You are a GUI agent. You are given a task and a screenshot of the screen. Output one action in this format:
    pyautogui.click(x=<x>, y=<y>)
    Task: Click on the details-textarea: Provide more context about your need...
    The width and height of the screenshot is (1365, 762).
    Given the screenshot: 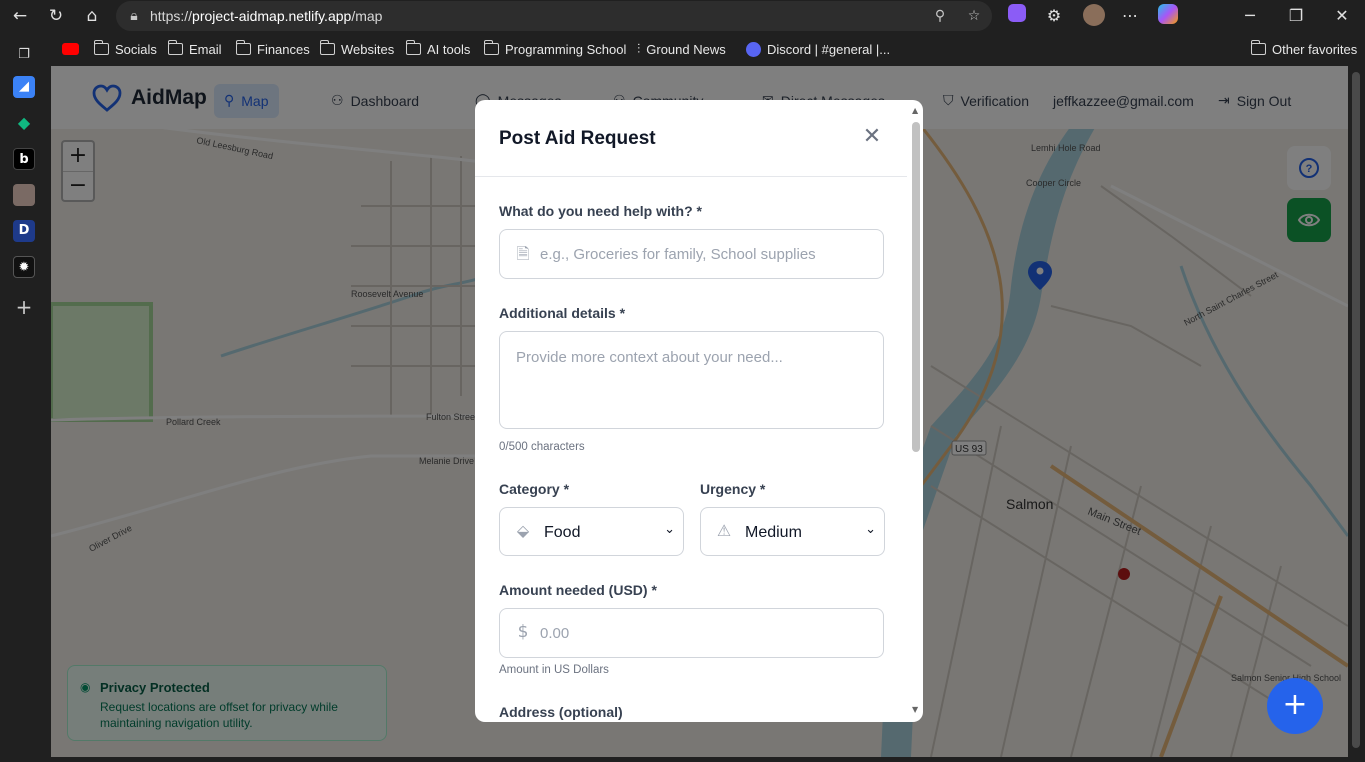 What is the action you would take?
    pyautogui.click(x=691, y=380)
    